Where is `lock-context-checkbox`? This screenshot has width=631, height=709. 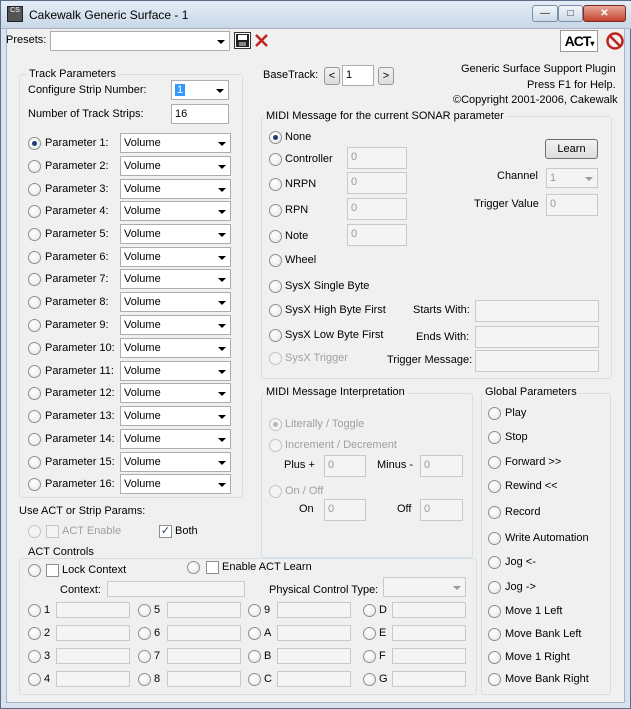
lock-context-checkbox is located at coordinates (52, 570).